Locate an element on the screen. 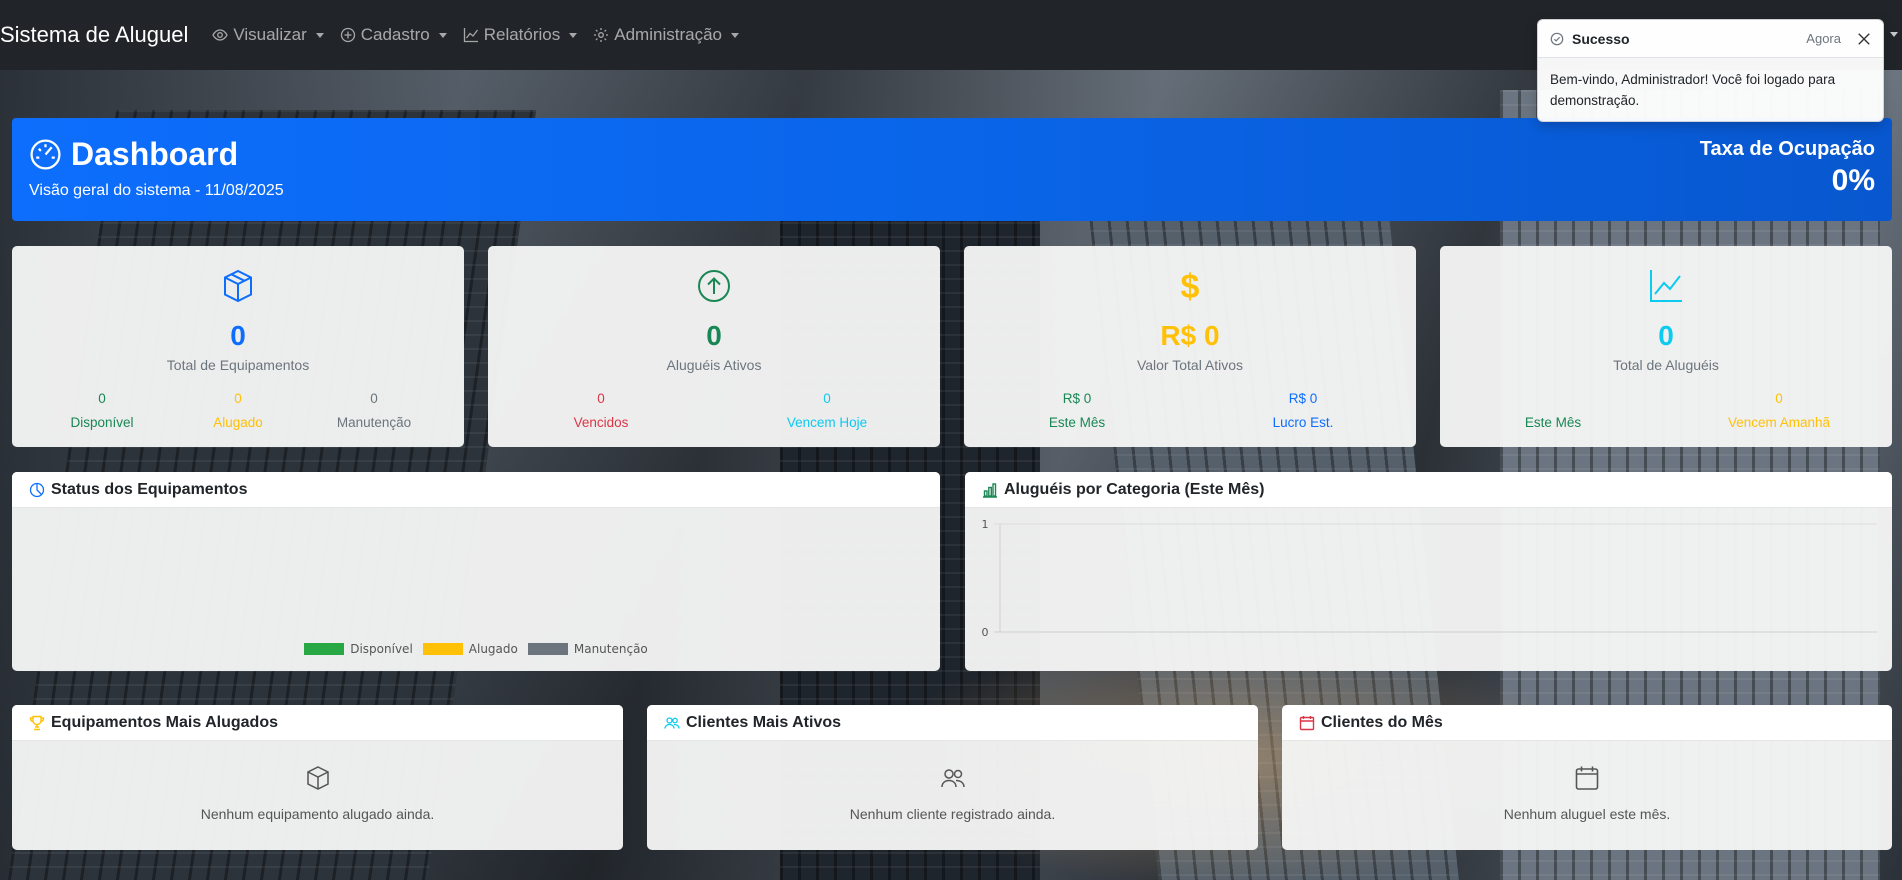 This screenshot has height=880, width=1902. toast-time: Agora is located at coordinates (1823, 38).